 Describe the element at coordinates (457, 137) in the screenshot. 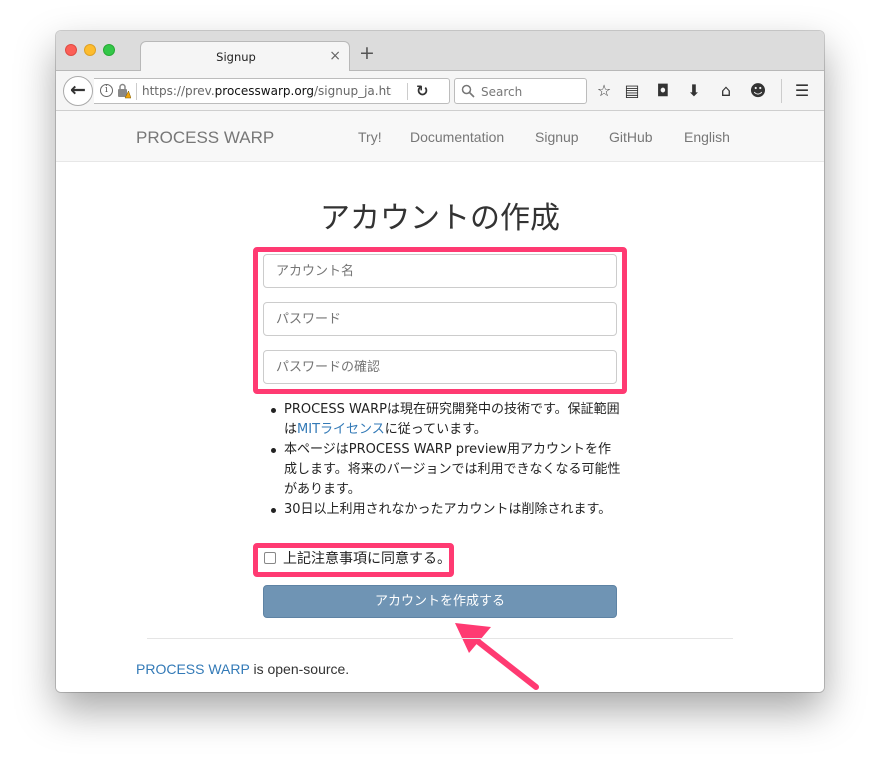

I see `nav-link-documentation: Documentation` at that location.